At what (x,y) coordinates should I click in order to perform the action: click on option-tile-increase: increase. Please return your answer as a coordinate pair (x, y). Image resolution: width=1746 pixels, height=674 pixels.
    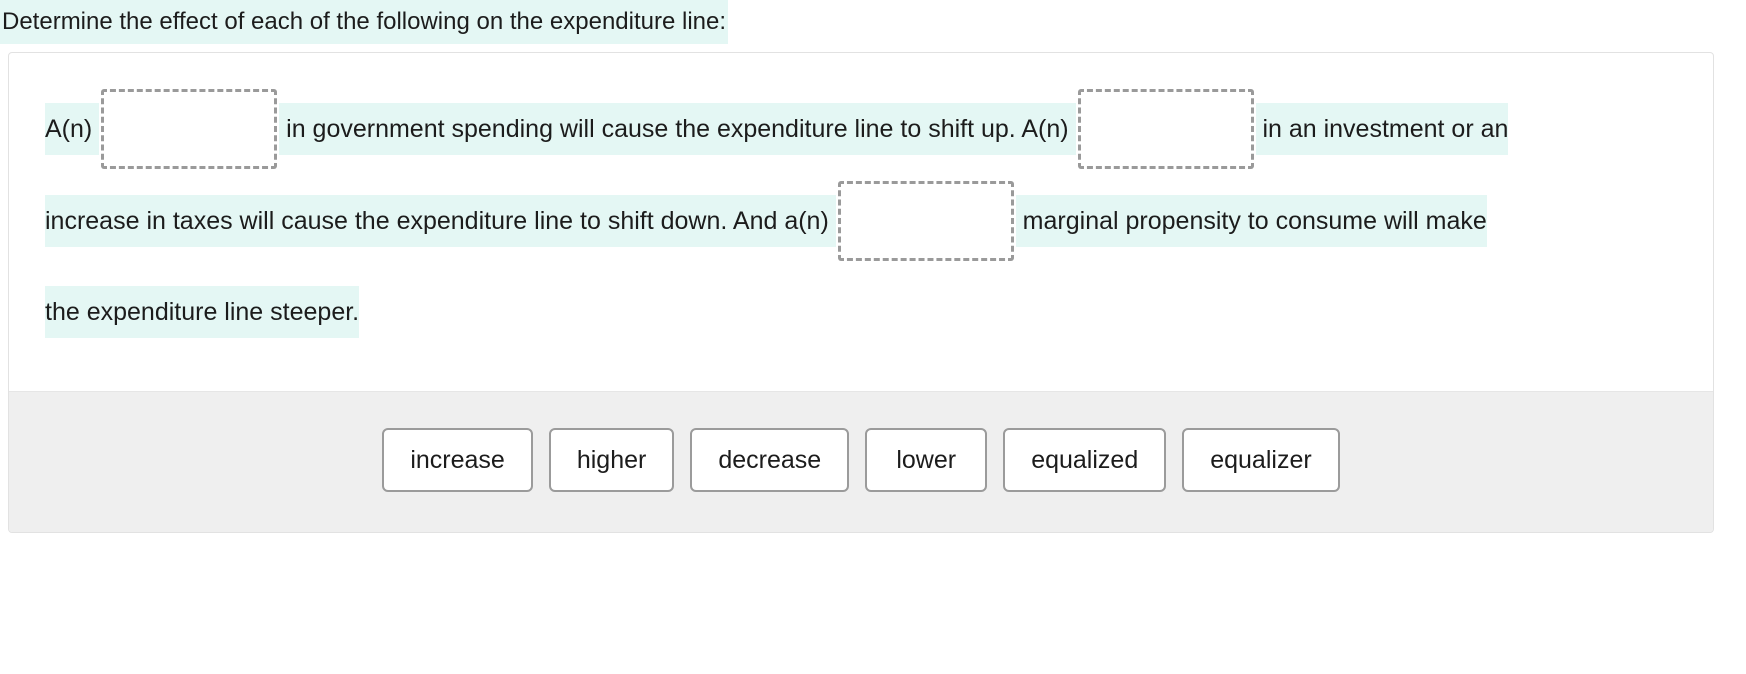
    Looking at the image, I should click on (457, 460).